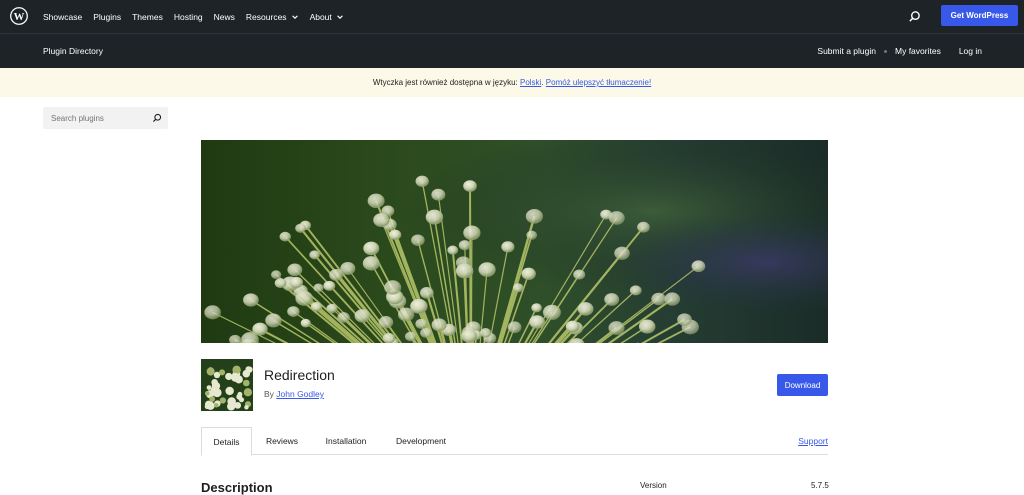  Describe the element at coordinates (813, 441) in the screenshot. I see `support-link: Support` at that location.